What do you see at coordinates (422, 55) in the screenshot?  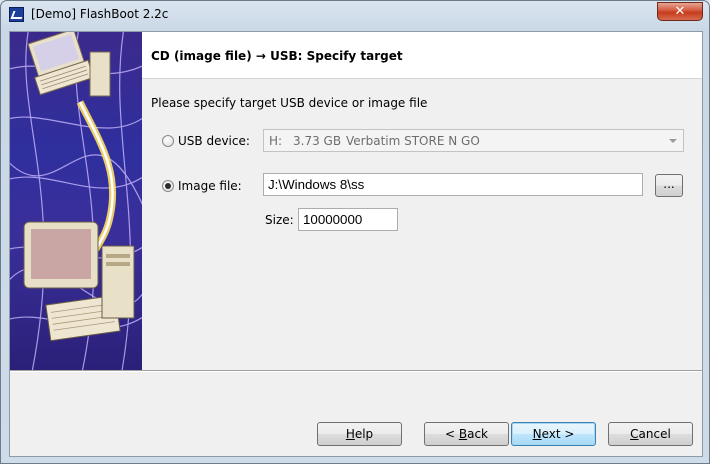 I see `wizard-header: CD (image file) → USB: Specify target` at bounding box center [422, 55].